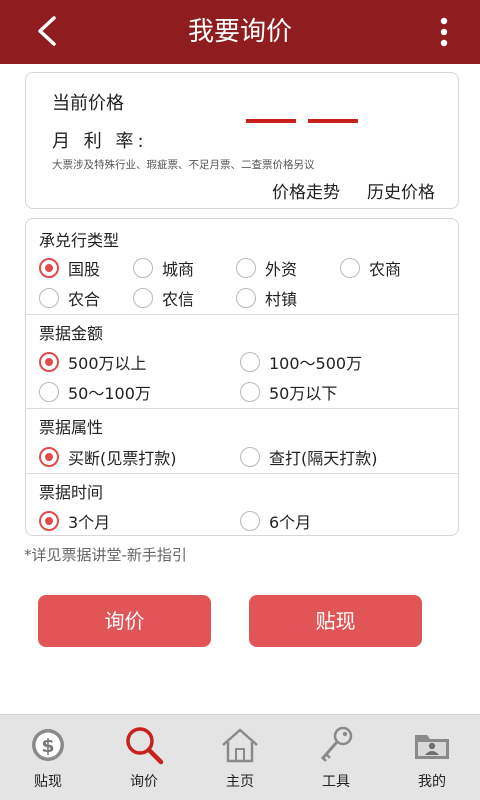 This screenshot has width=480, height=800. I want to click on radio-label: 50万以下, so click(303, 393).